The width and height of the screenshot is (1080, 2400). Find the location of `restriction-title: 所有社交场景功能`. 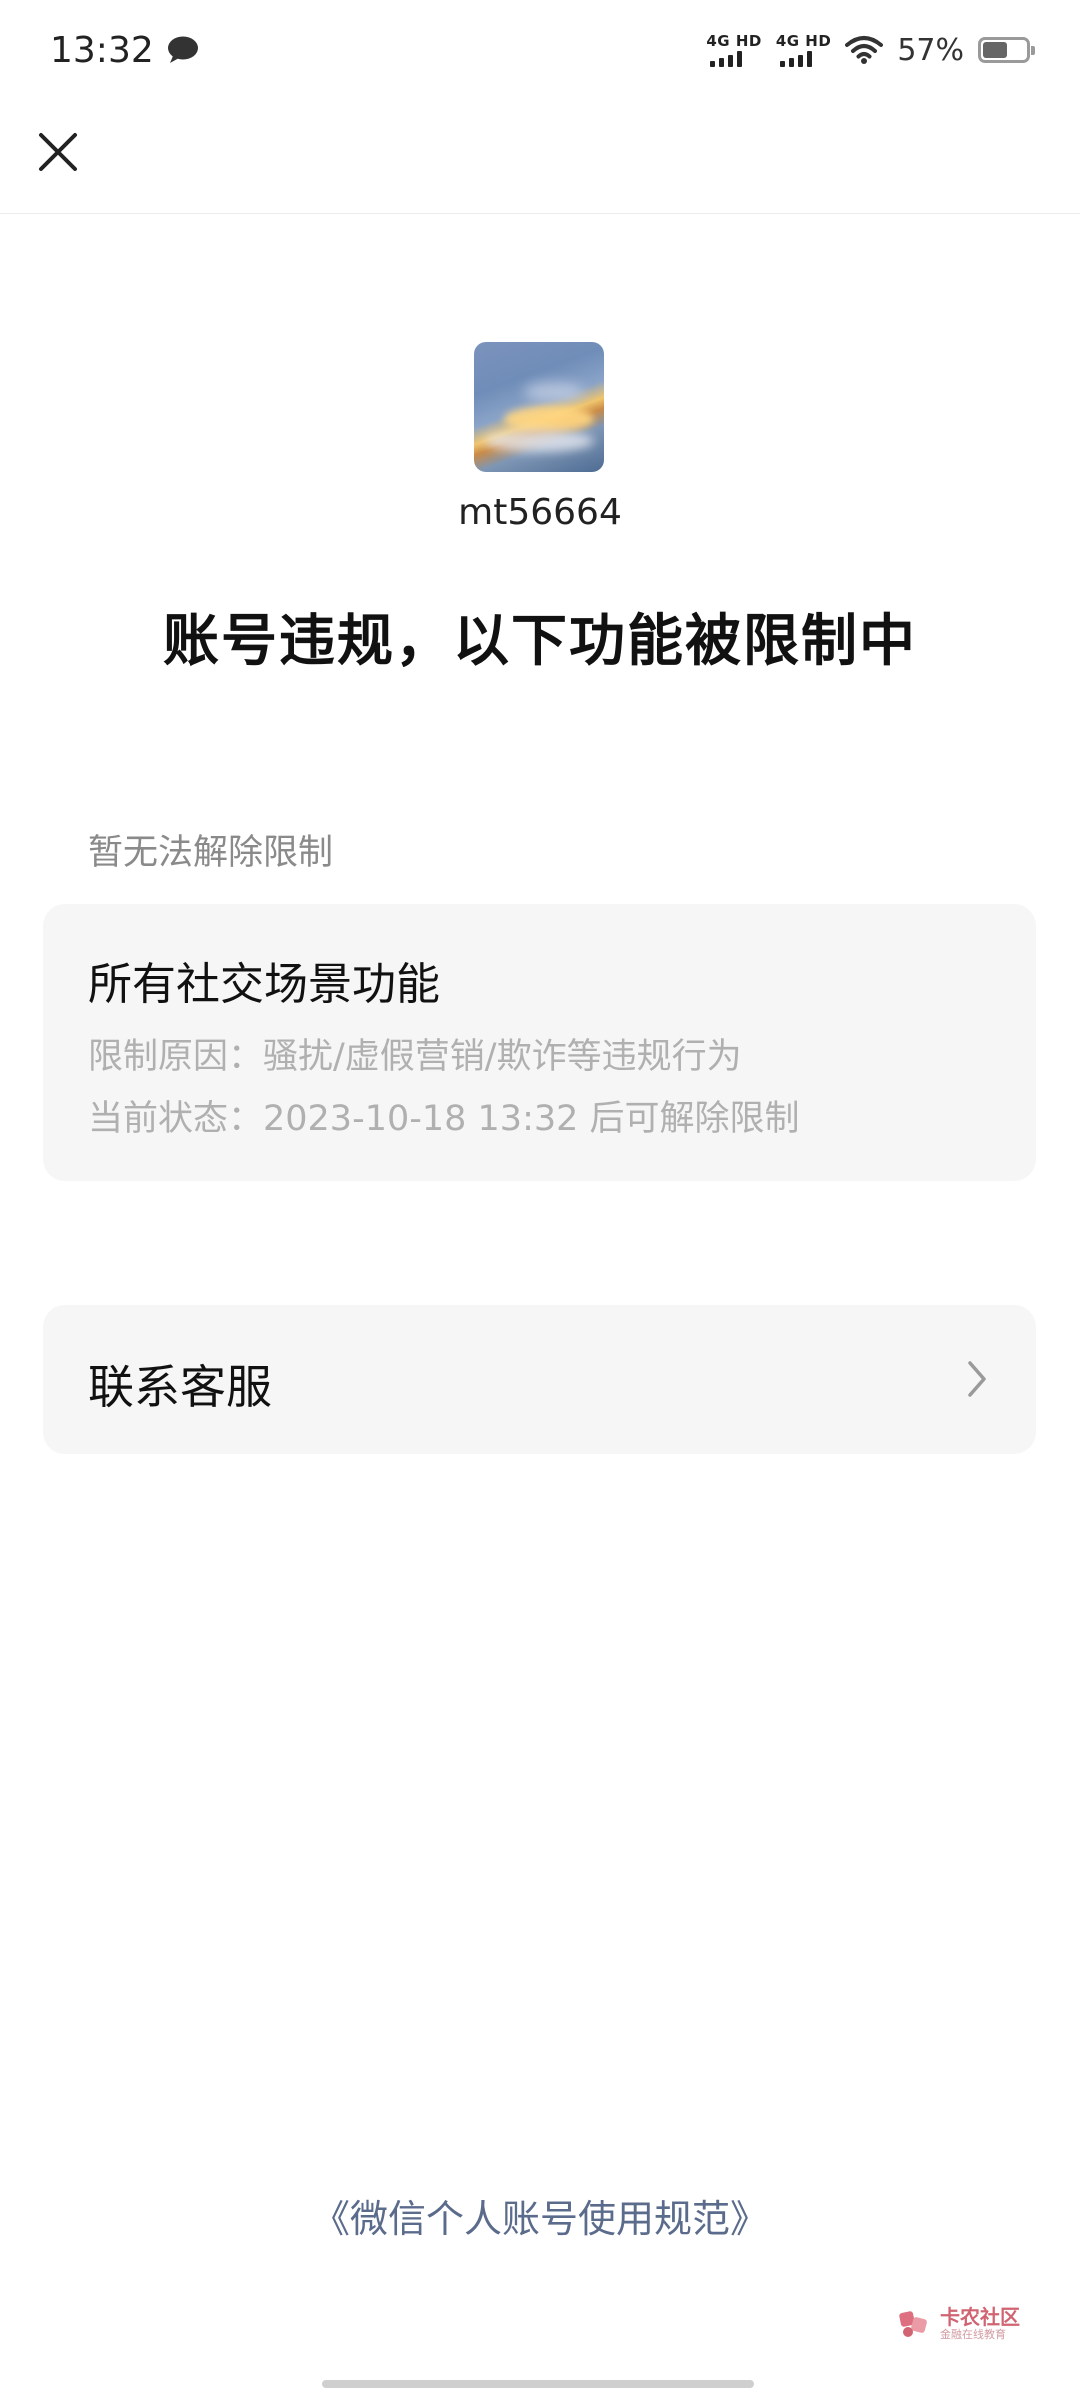

restriction-title: 所有社交场景功能 is located at coordinates (264, 984).